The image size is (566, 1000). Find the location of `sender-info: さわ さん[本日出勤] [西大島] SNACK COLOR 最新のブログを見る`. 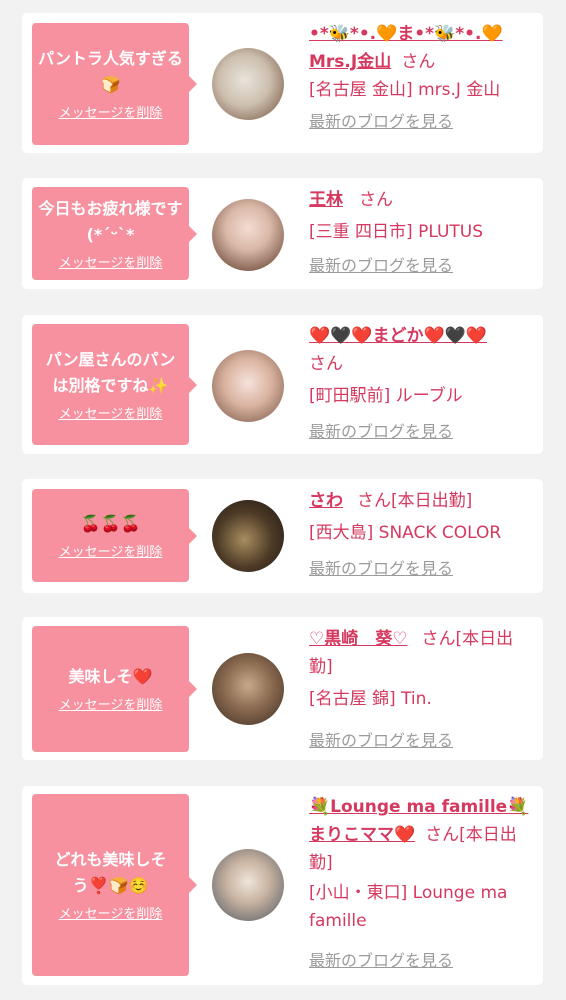

sender-info: さわ さん[本日出勤] [西大島] SNACK COLOR 最新のブログを見る is located at coordinates (422, 535).